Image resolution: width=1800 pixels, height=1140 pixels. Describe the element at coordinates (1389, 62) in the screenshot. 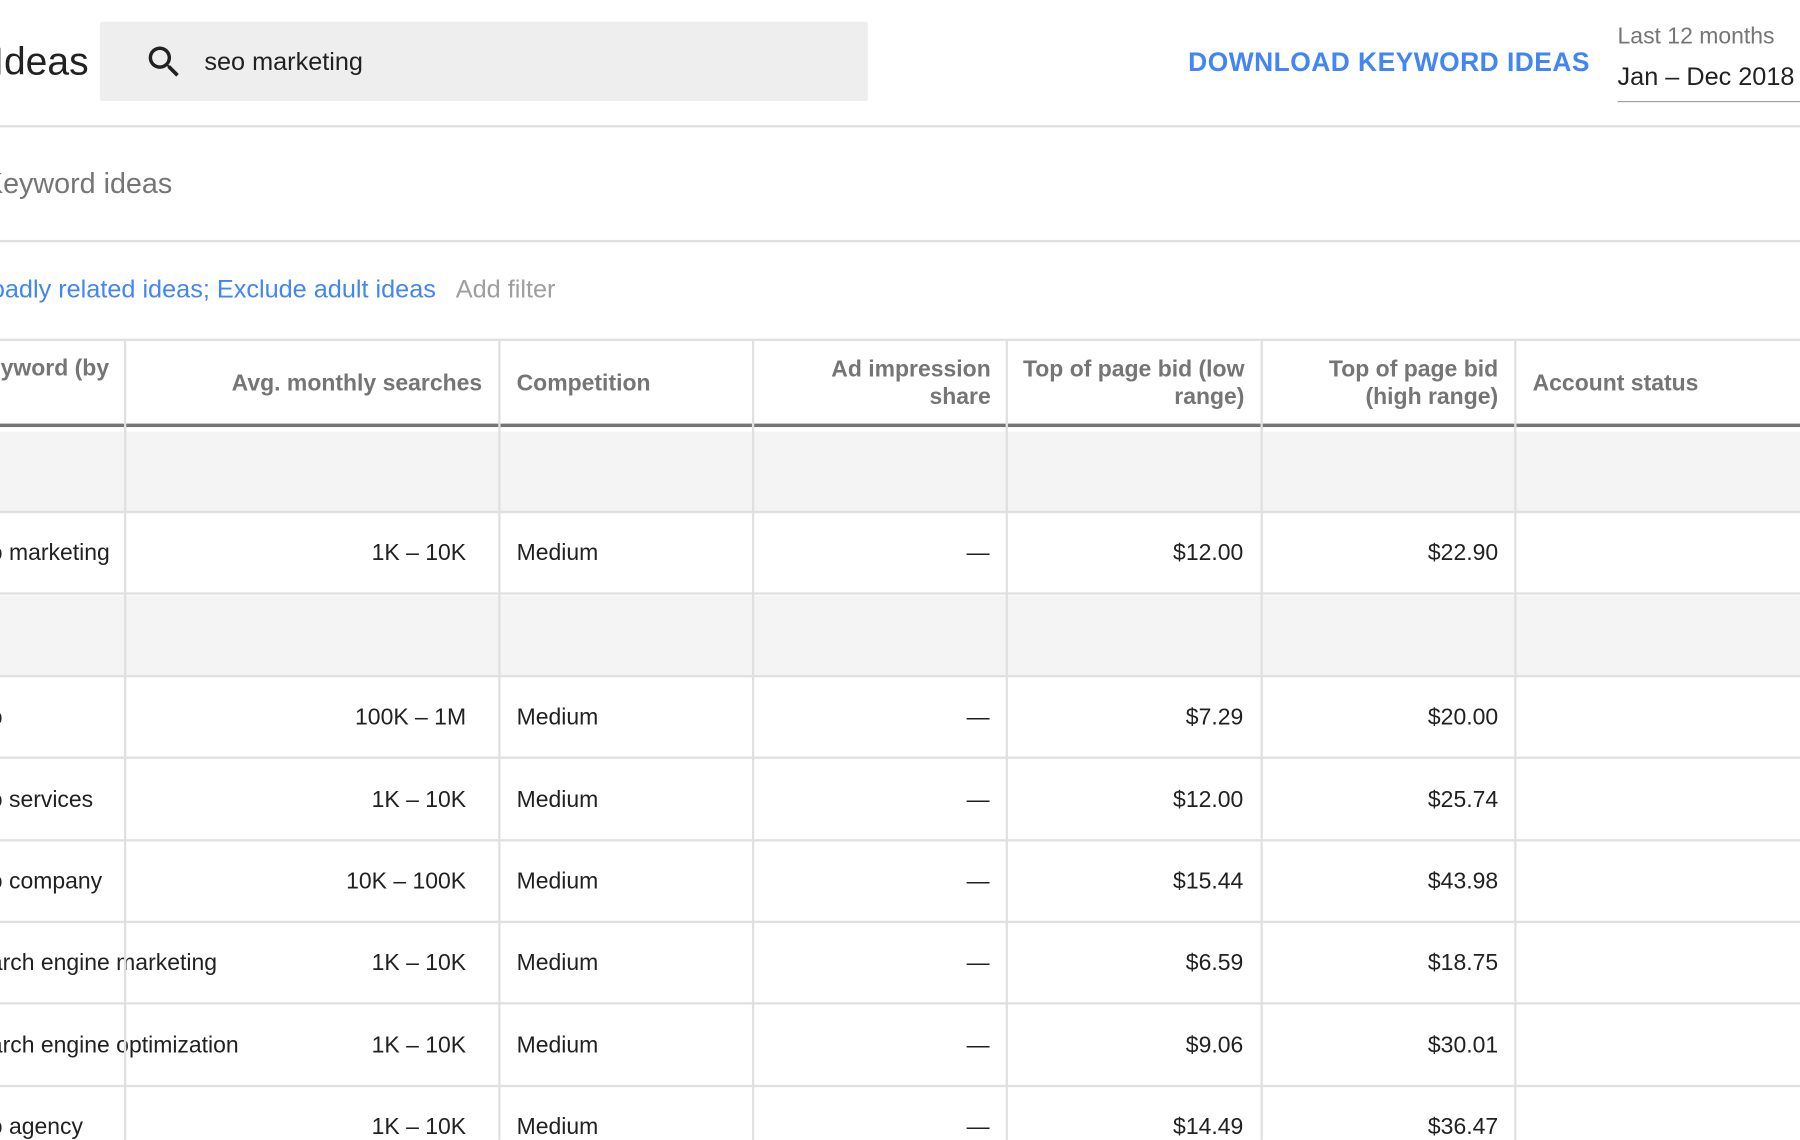

I see `download-keyword-ideas-button: DOWNLOAD KEYWORD IDEAS` at that location.